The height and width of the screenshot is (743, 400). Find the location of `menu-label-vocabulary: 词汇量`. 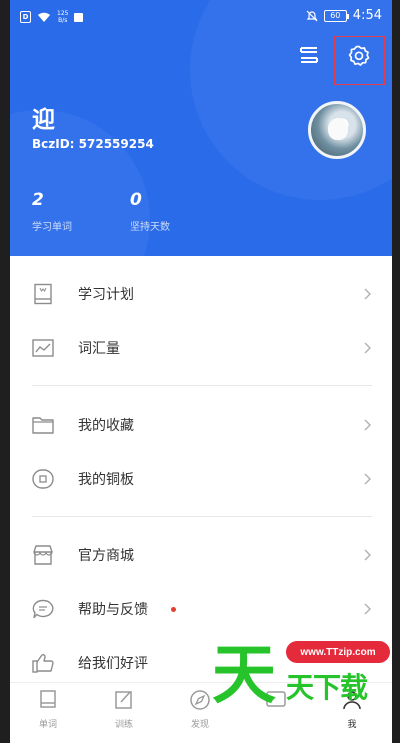

menu-label-vocabulary: 词汇量 is located at coordinates (99, 349).